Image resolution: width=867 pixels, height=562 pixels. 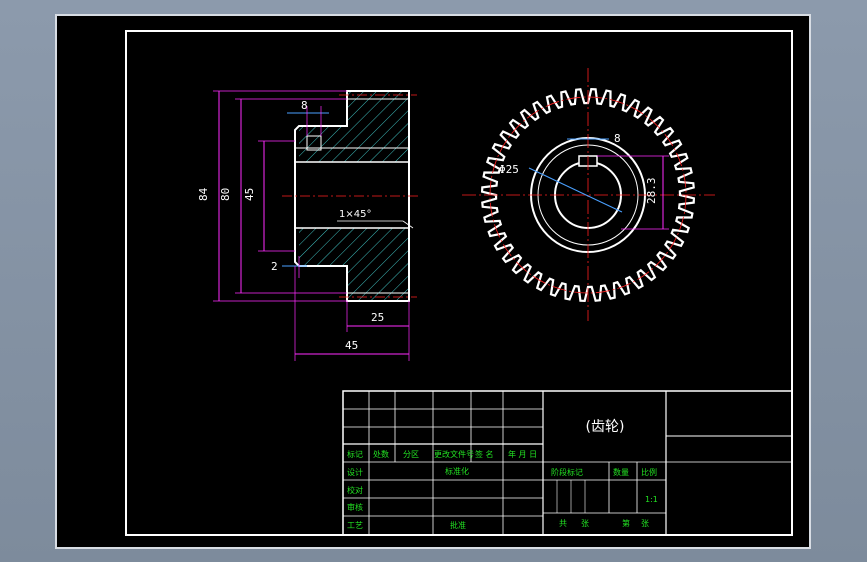 What do you see at coordinates (457, 471) in the screenshot?
I see `tb-standardize: 标准化` at bounding box center [457, 471].